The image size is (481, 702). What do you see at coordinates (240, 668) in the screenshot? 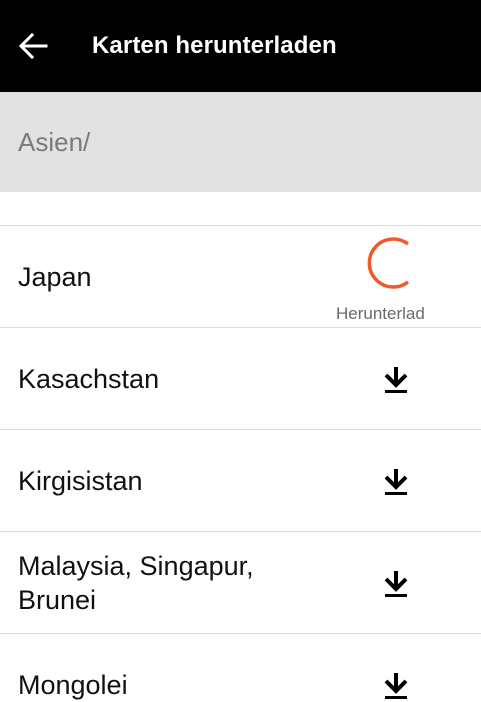
I see `list-item-mongolei: Mongolei` at bounding box center [240, 668].